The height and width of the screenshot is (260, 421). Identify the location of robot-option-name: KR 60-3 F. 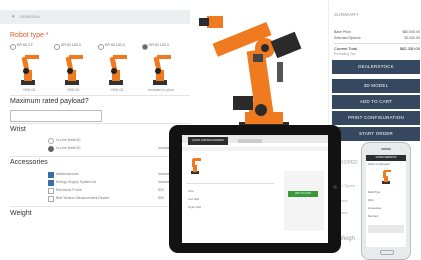
(25, 45).